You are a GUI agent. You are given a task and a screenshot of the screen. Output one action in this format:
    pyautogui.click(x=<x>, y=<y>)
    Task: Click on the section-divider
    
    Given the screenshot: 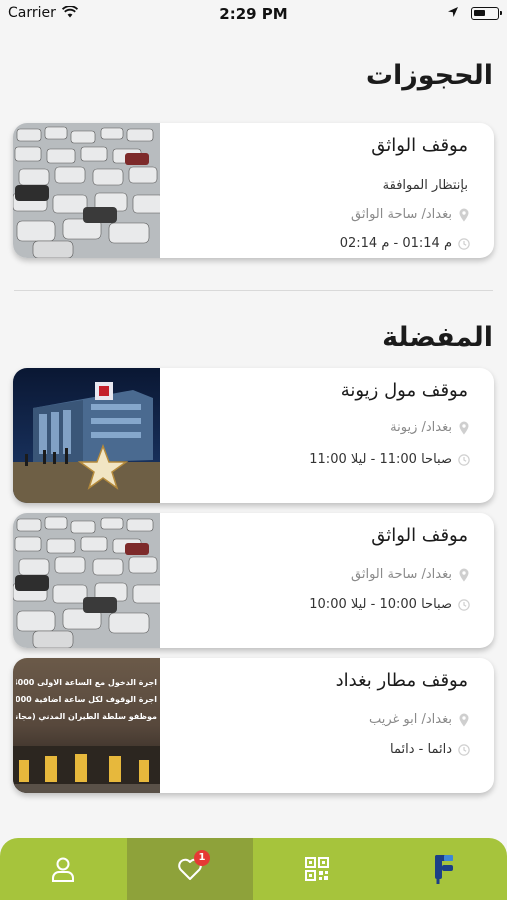 What is the action you would take?
    pyautogui.click(x=253, y=290)
    